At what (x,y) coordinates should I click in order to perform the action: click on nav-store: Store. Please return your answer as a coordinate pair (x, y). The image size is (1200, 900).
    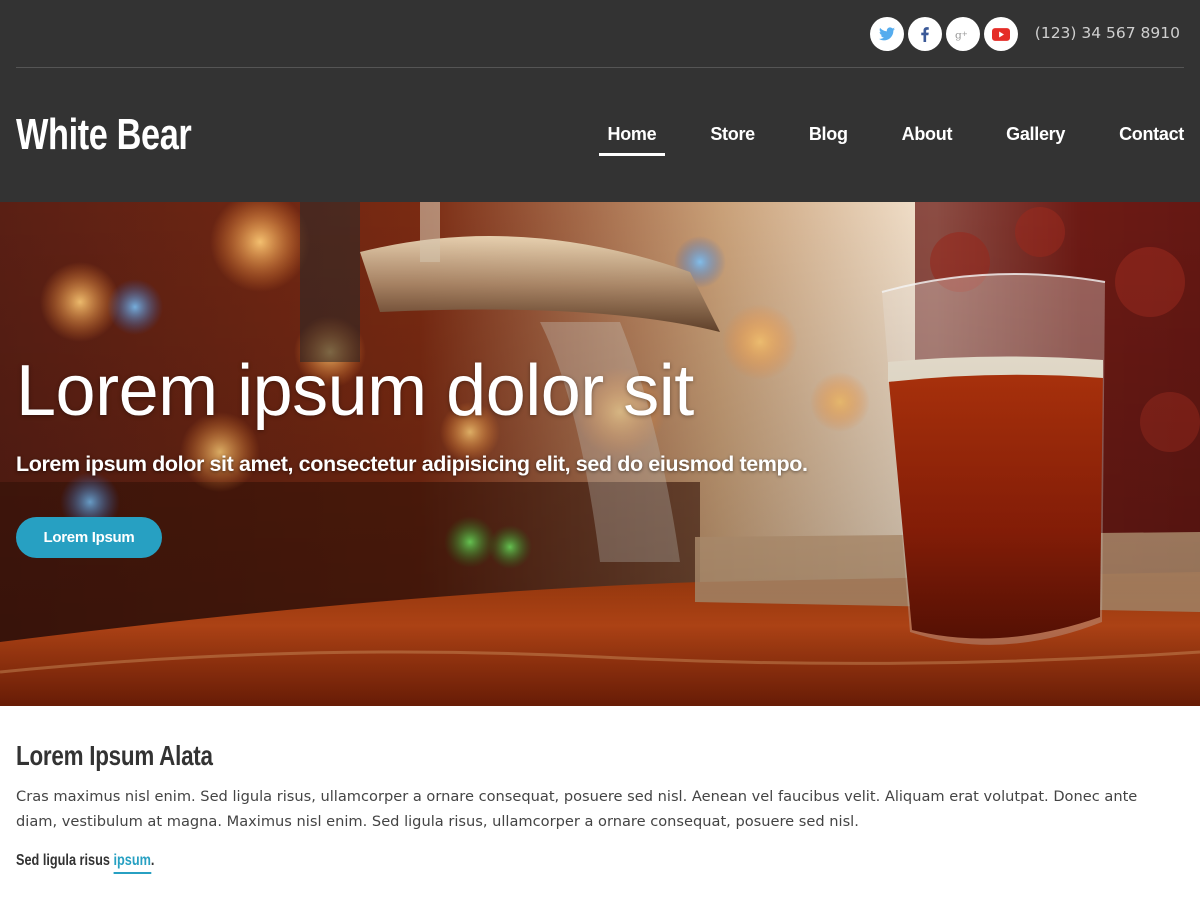
    Looking at the image, I should click on (732, 139).